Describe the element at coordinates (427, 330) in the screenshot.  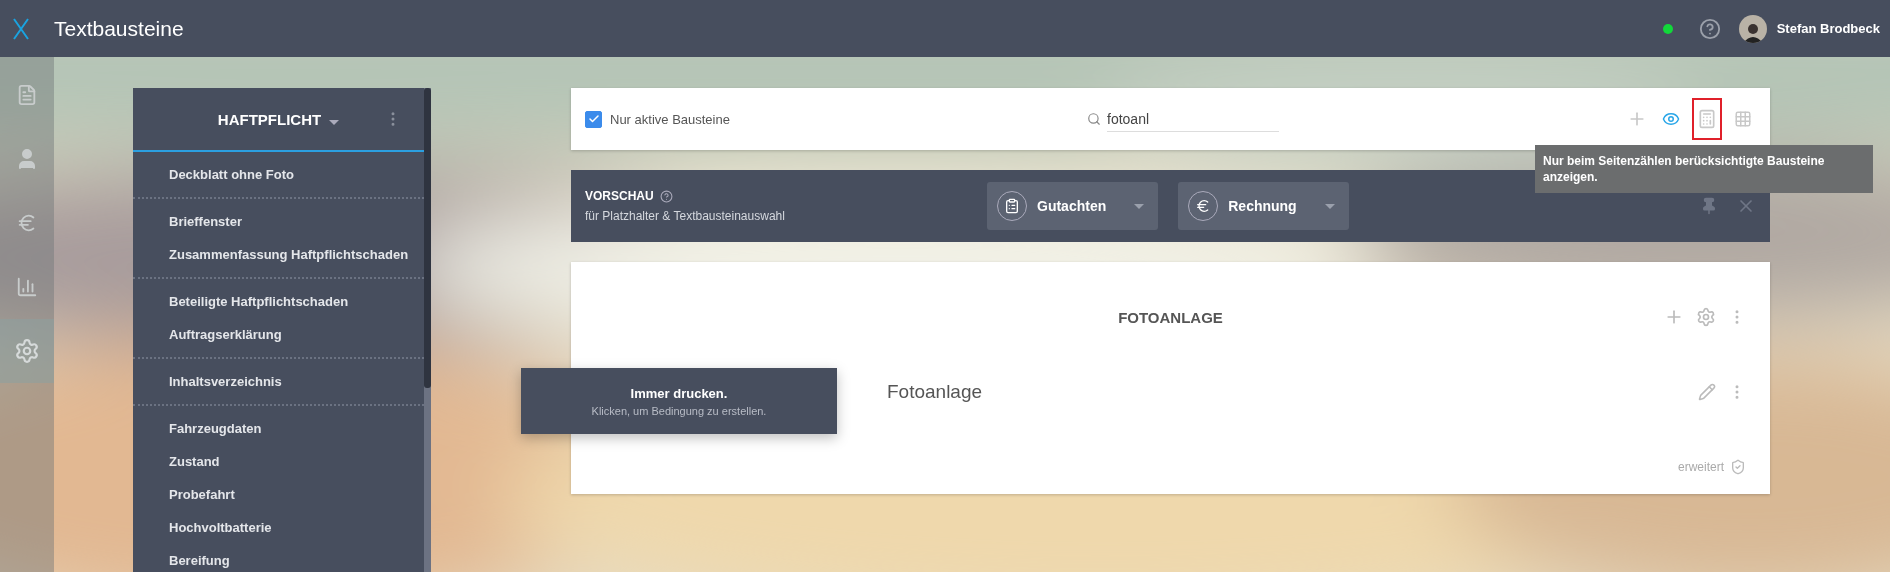
I see `scrollbar` at that location.